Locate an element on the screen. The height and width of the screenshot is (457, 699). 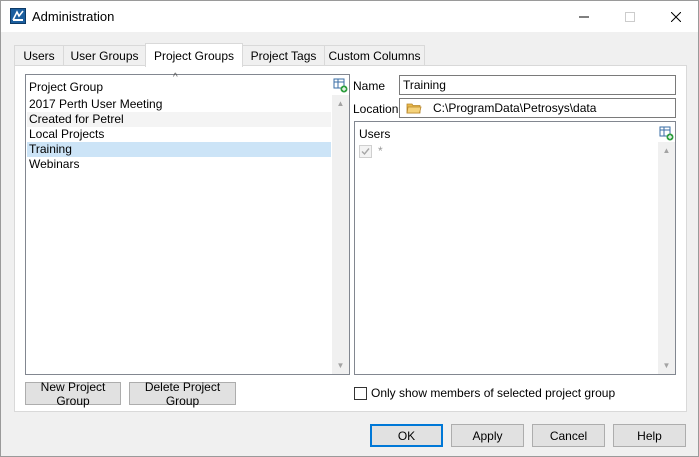
maximize-icon is located at coordinates (630, 16).